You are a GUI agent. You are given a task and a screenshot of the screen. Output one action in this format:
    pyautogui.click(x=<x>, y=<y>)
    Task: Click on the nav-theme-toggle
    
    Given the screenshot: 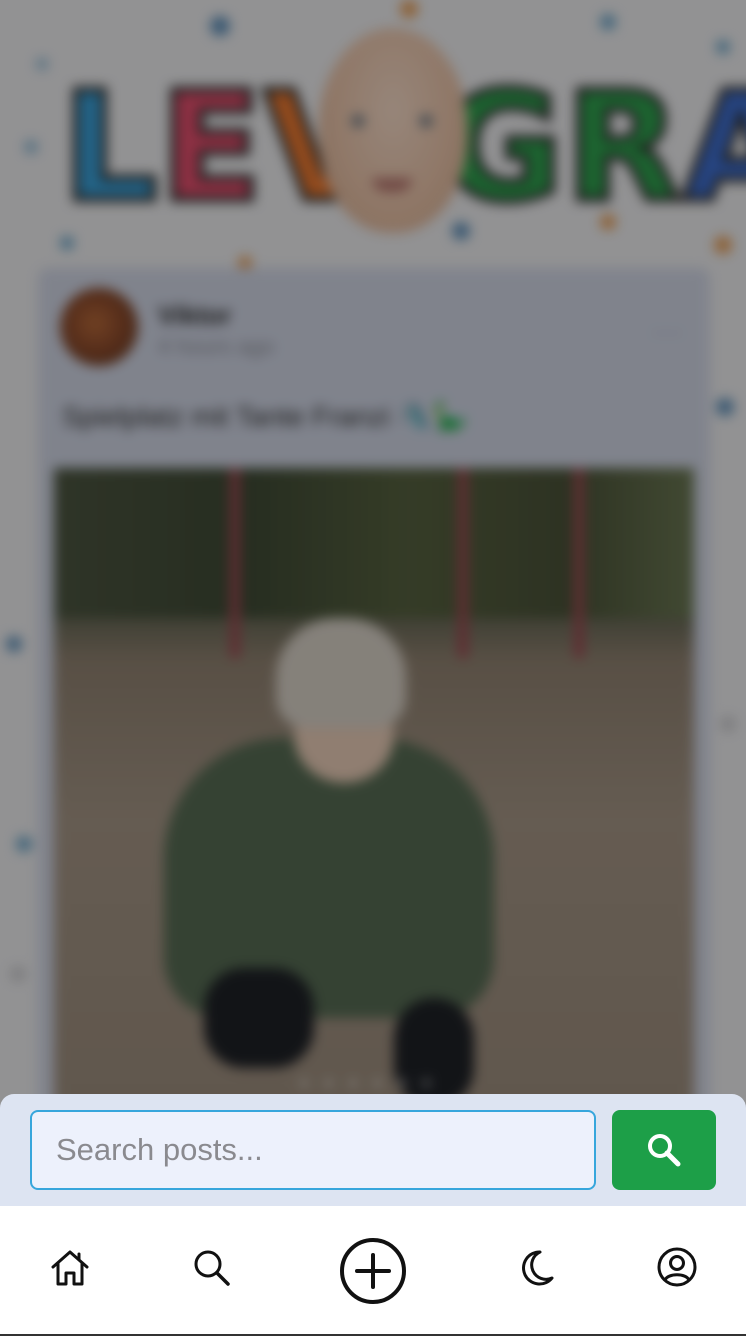 What is the action you would take?
    pyautogui.click(x=536, y=1268)
    